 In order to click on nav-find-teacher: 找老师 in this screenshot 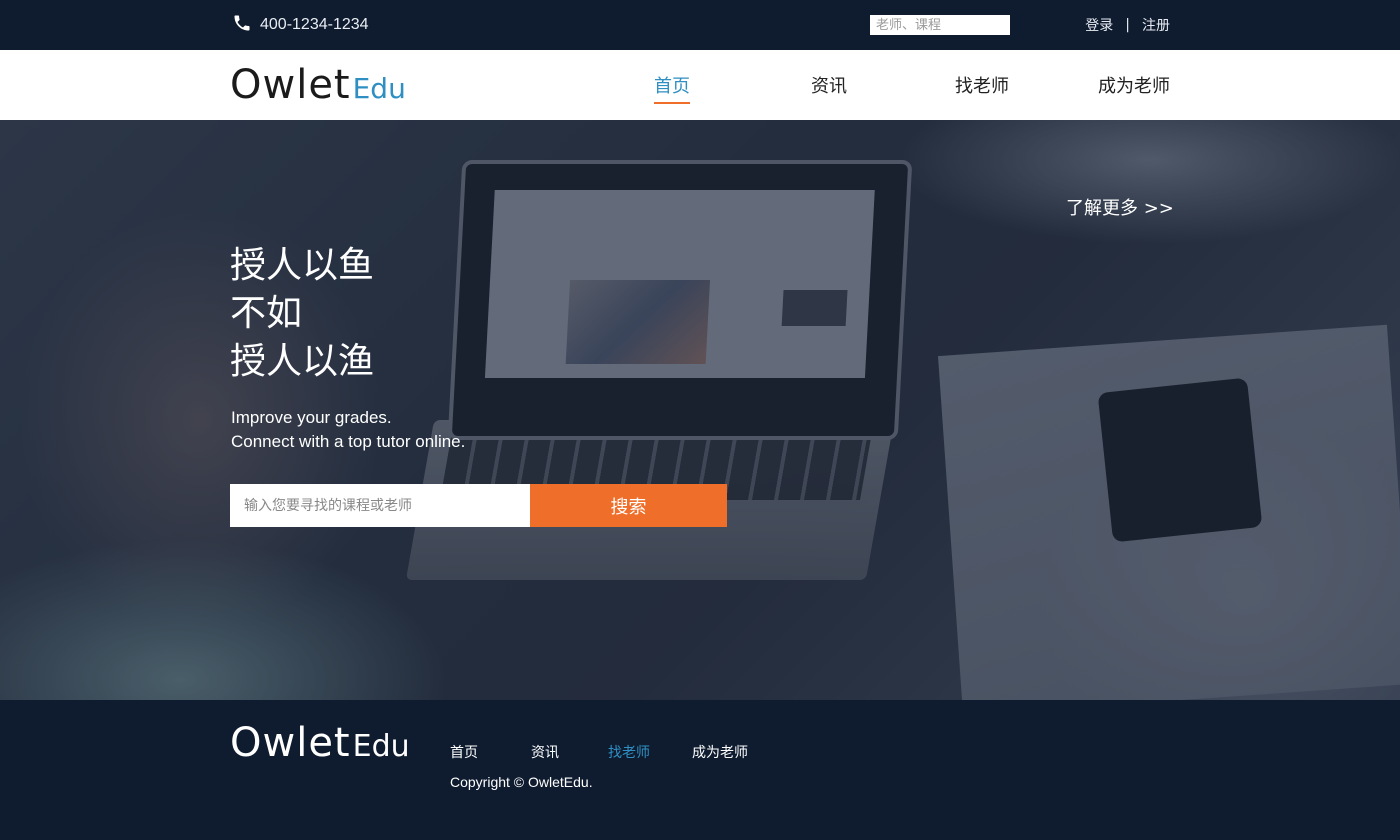, I will do `click(982, 85)`.